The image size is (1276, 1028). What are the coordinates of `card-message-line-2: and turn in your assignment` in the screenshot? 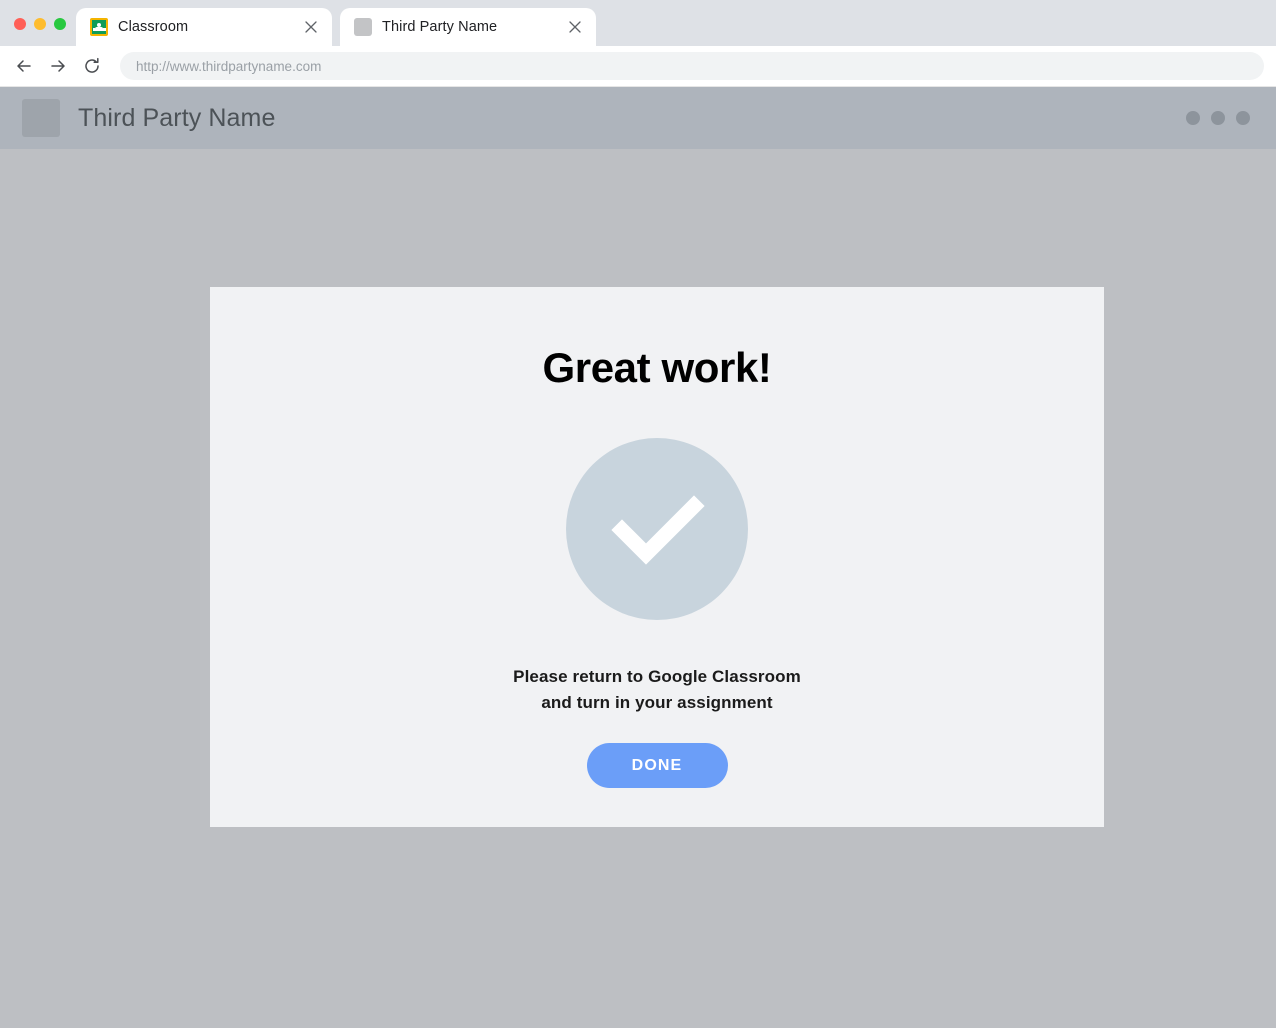 It's located at (657, 702).